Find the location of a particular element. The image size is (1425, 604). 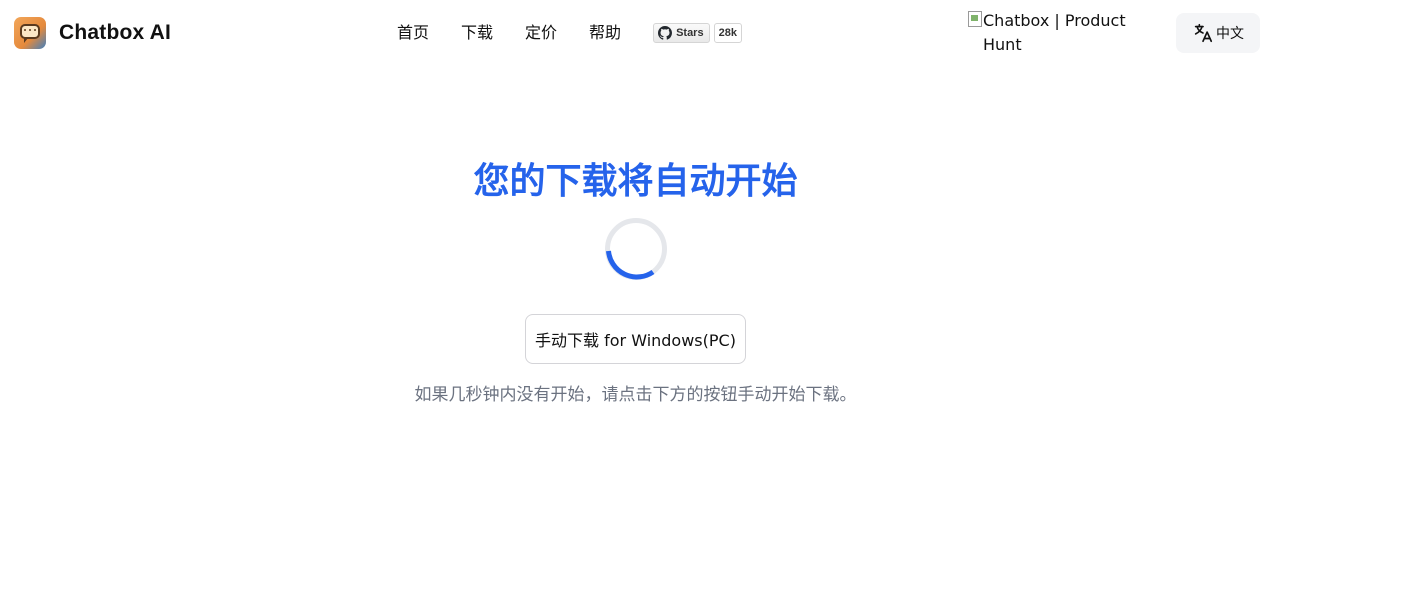

language-switch-button: 中文 is located at coordinates (1218, 33).